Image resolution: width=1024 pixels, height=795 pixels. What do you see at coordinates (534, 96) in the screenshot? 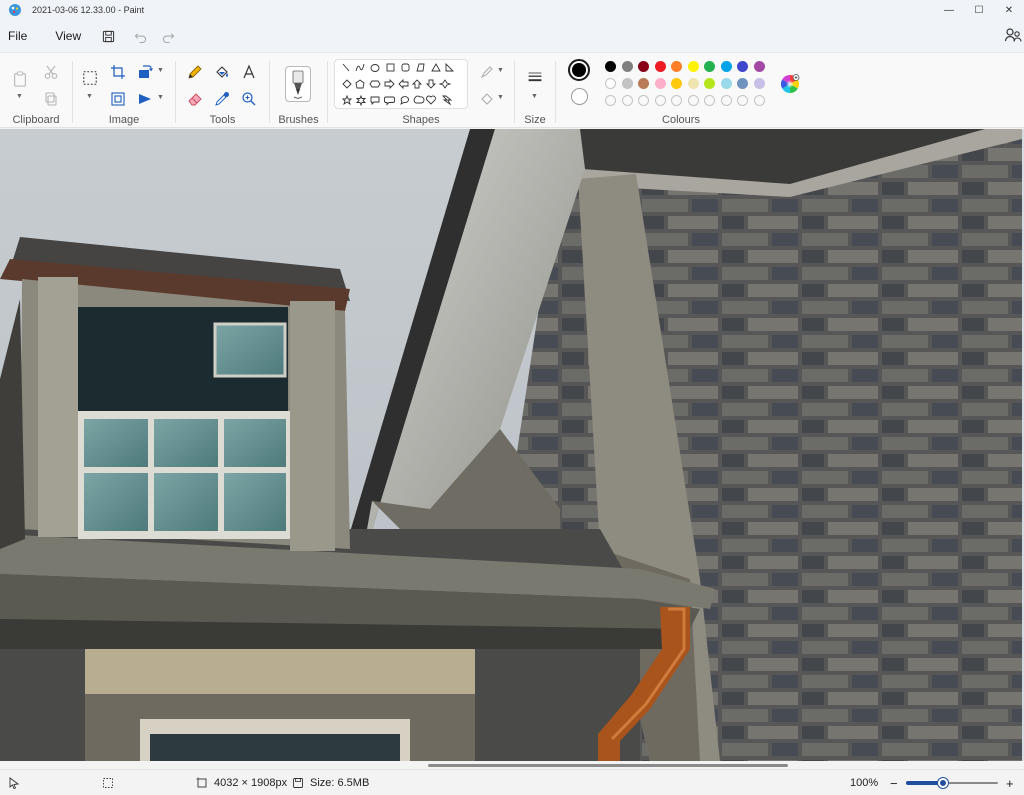
I see `size-dropdown-icon: ▼` at bounding box center [534, 96].